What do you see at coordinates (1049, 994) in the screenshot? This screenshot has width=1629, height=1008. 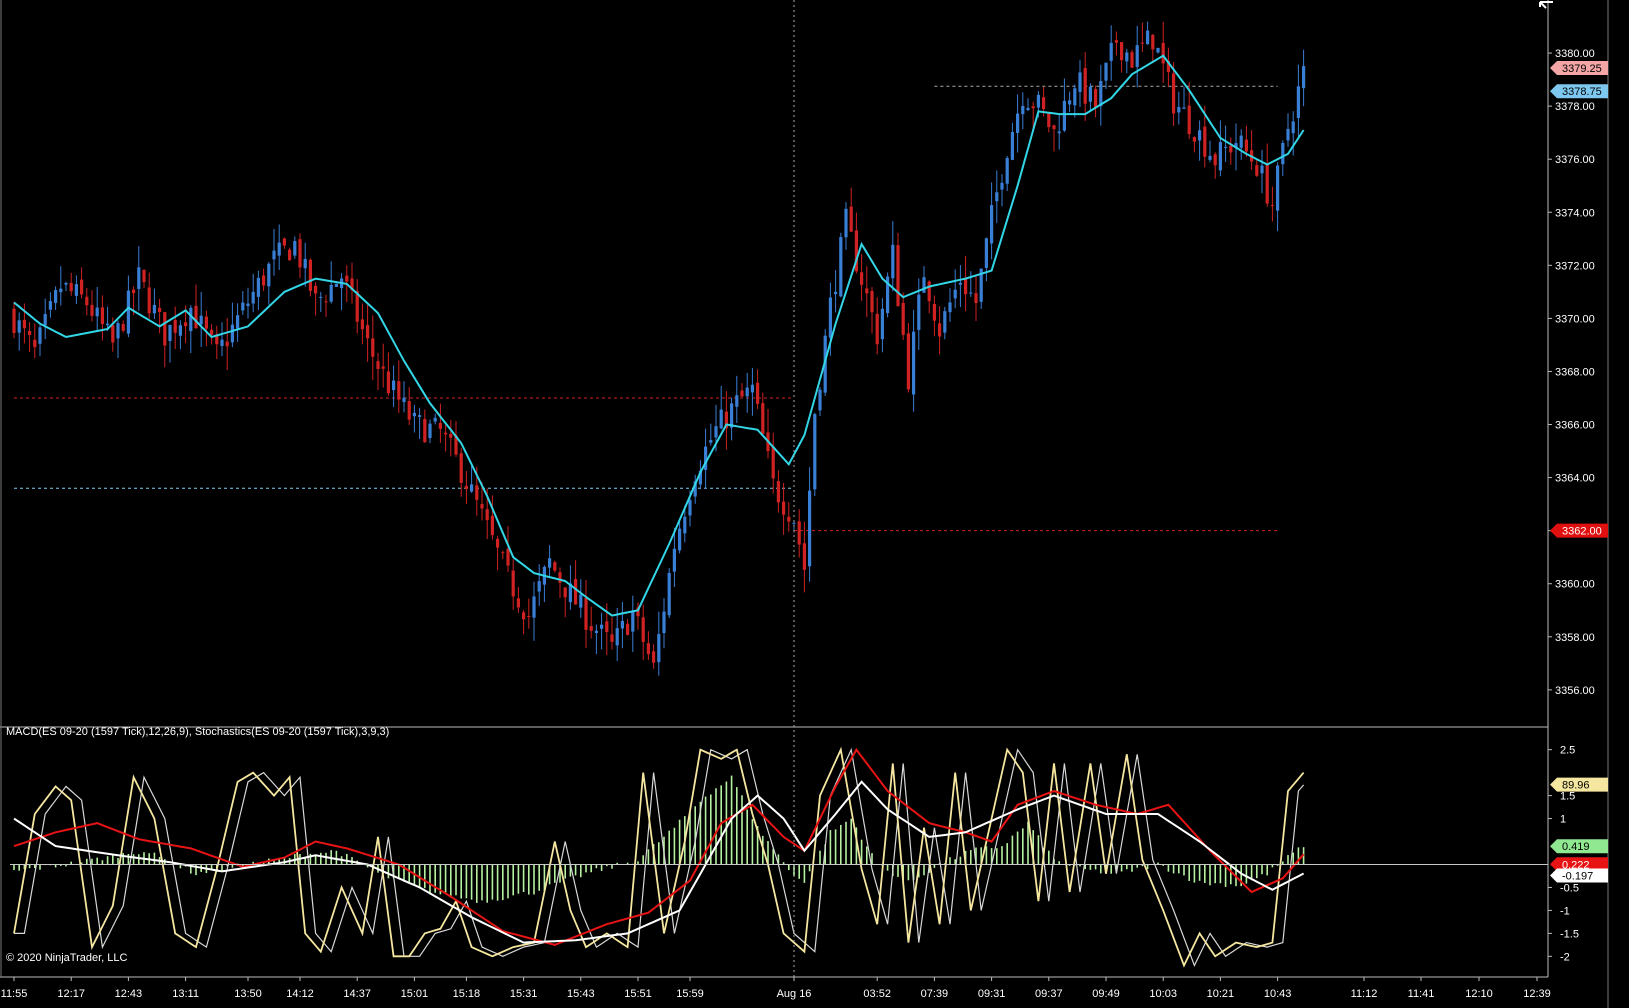 I see `time-tick-label: 09:37` at bounding box center [1049, 994].